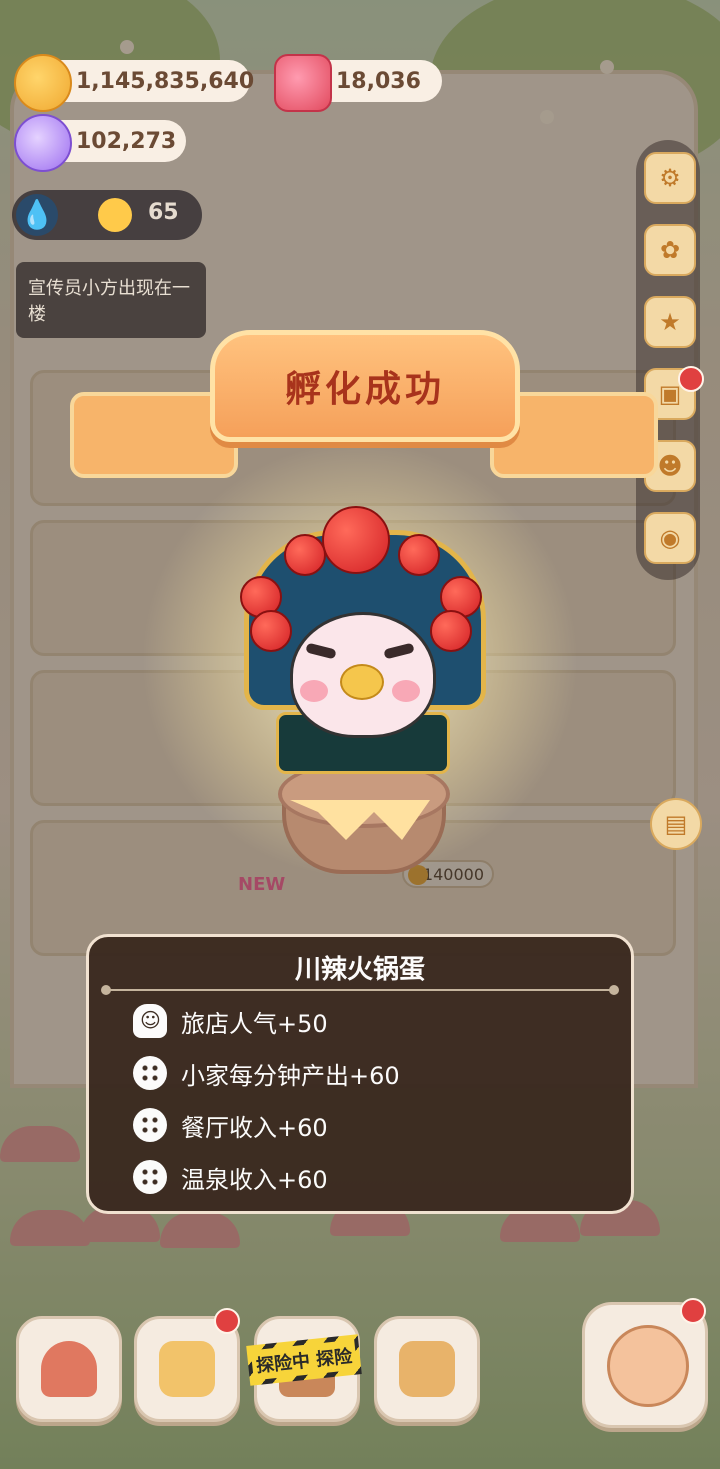 Image resolution: width=720 pixels, height=1469 pixels. Describe the element at coordinates (43, 83) in the screenshot. I see `coin-icon` at that location.